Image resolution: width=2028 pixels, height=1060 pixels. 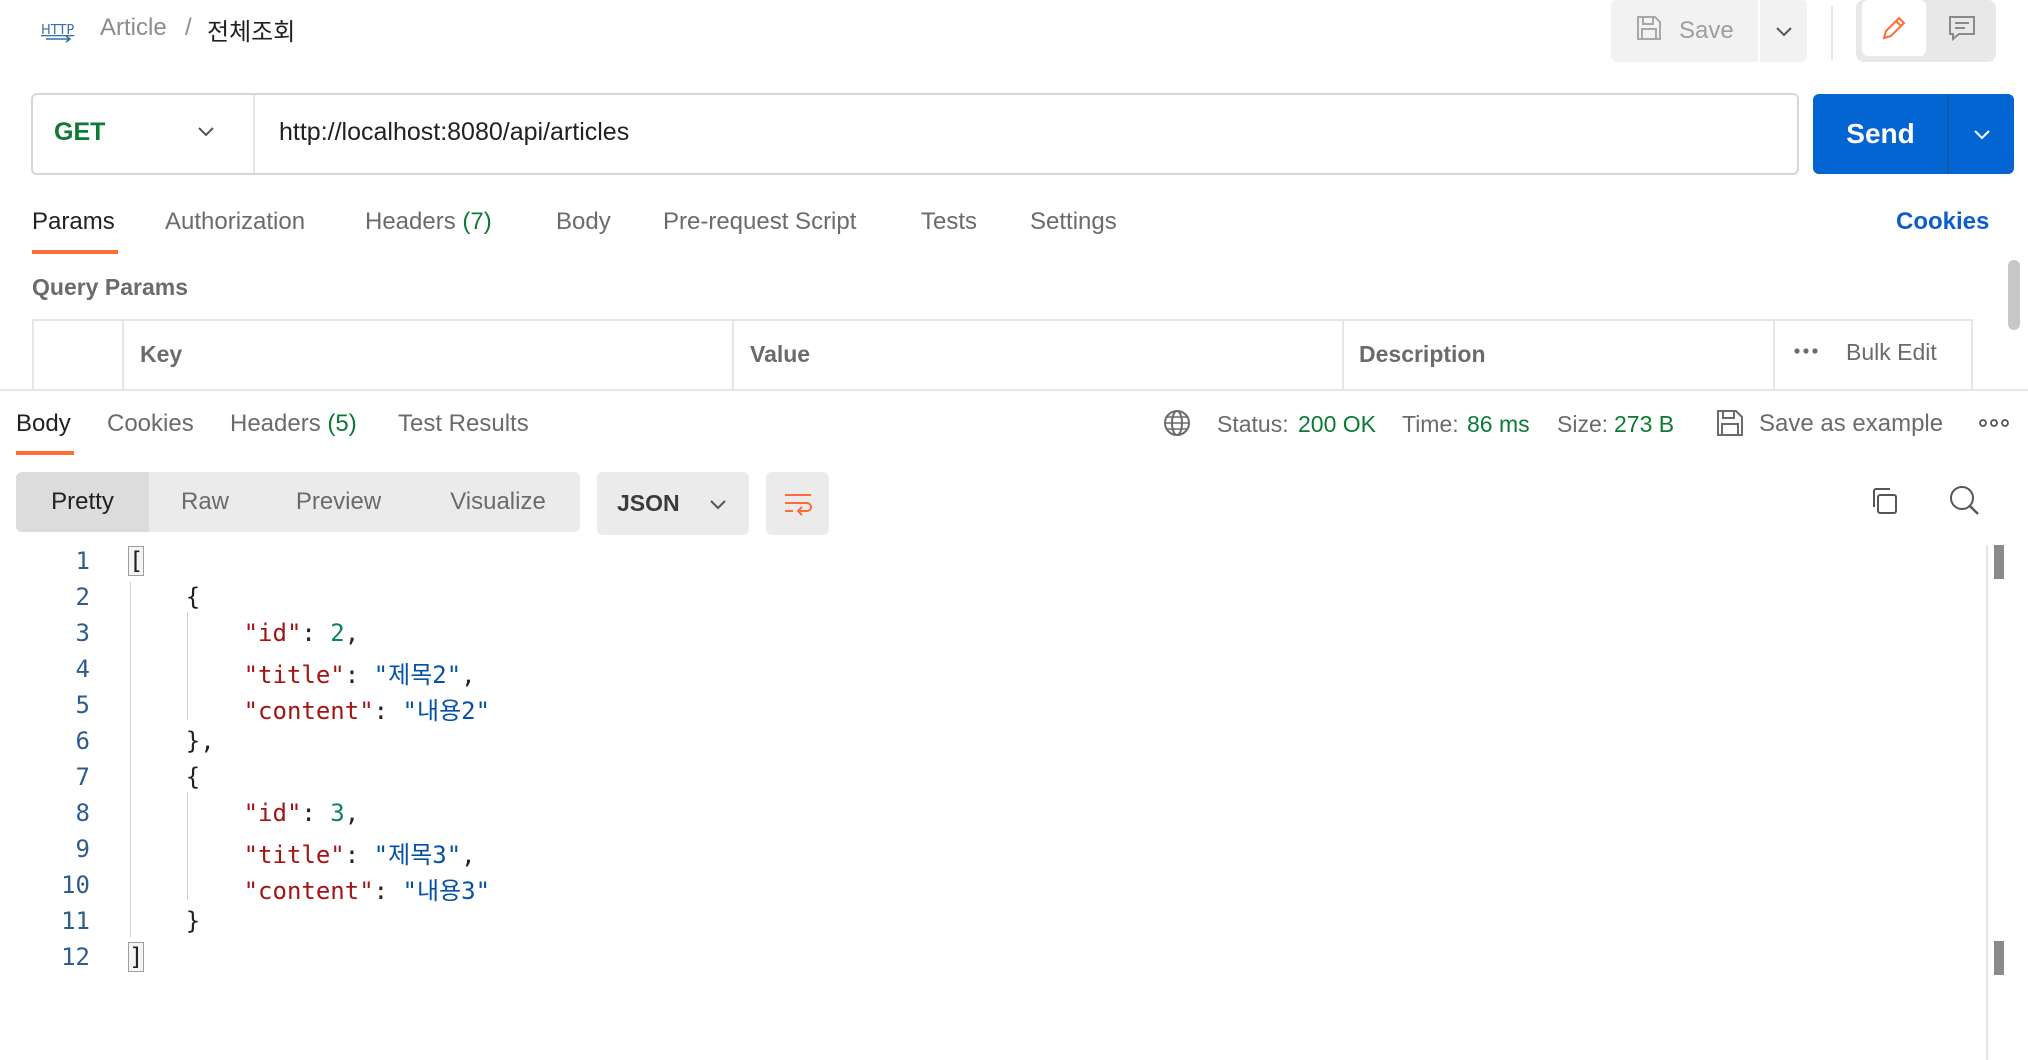 I want to click on column-header-description: Description, so click(x=1422, y=354).